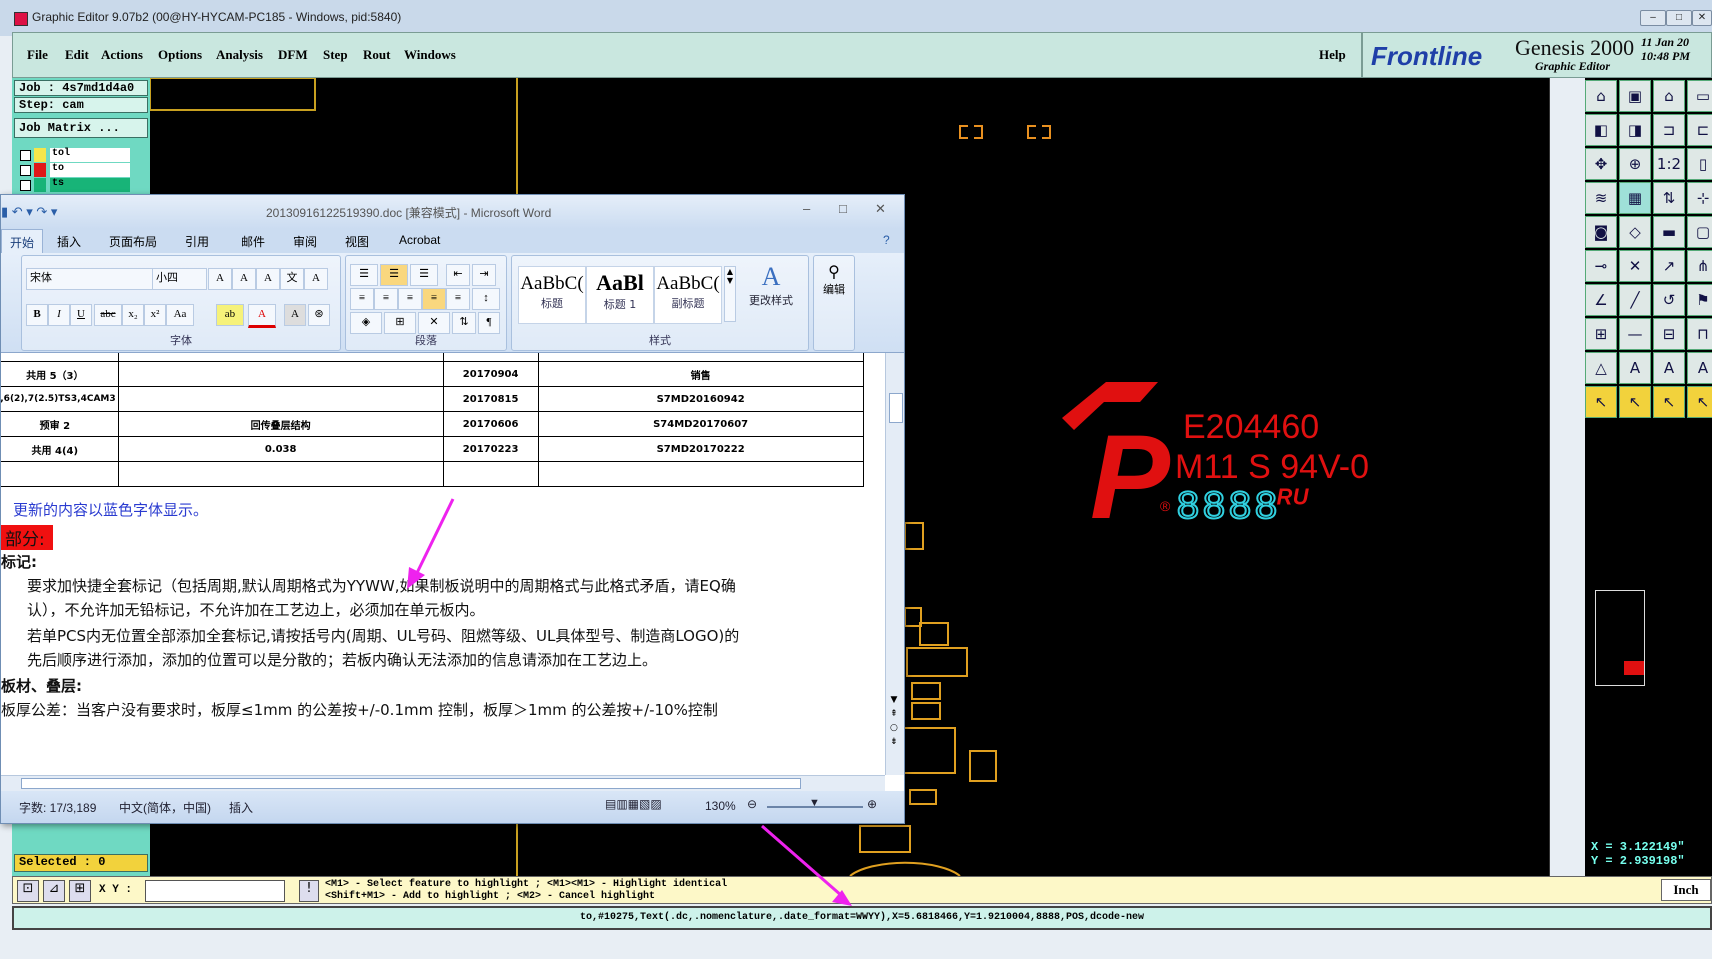 The image size is (1712, 959). What do you see at coordinates (215, 891) in the screenshot?
I see `xy-input` at bounding box center [215, 891].